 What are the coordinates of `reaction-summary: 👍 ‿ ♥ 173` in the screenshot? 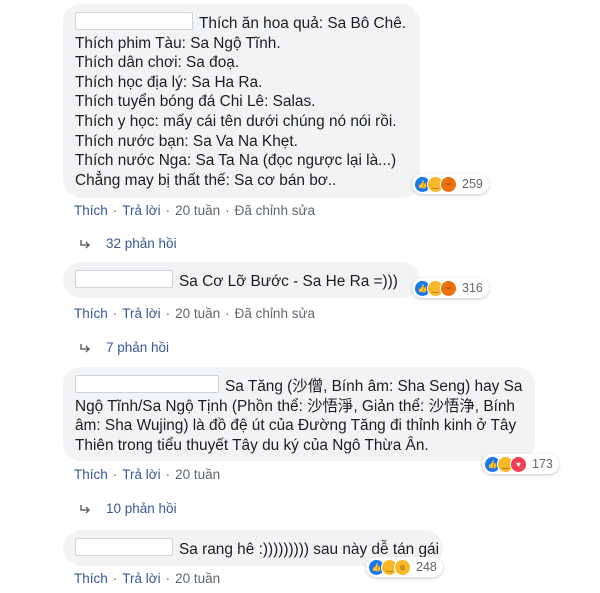 It's located at (520, 464).